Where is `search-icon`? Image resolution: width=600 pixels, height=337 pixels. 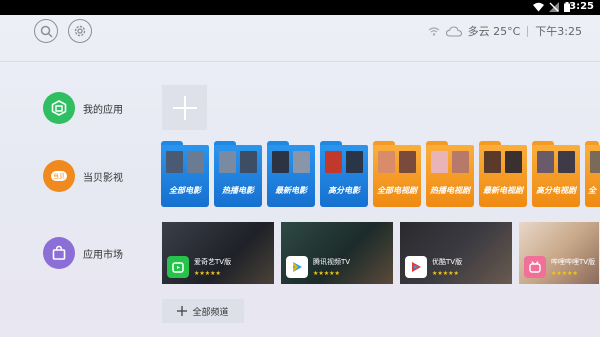 search-icon is located at coordinates (46, 31).